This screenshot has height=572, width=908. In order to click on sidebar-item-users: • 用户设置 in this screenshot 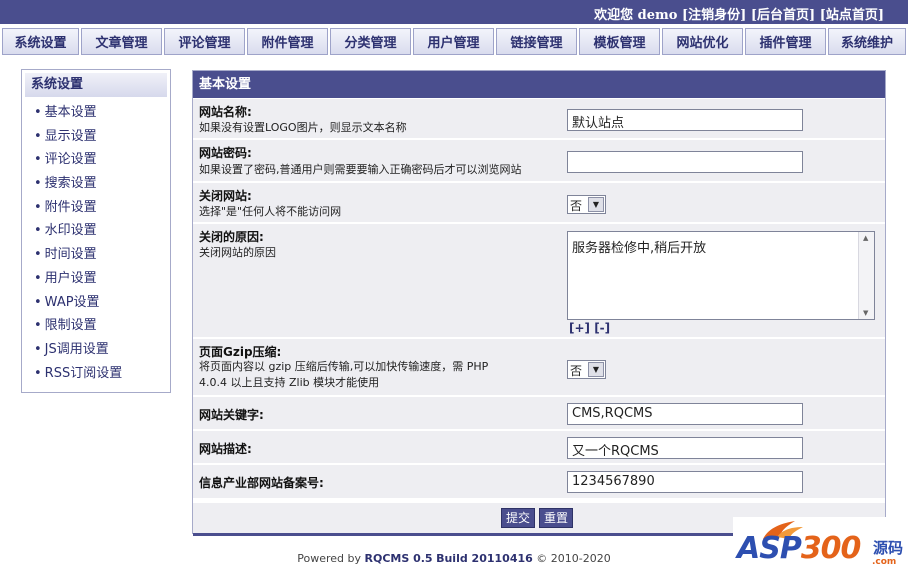, I will do `click(96, 279)`.